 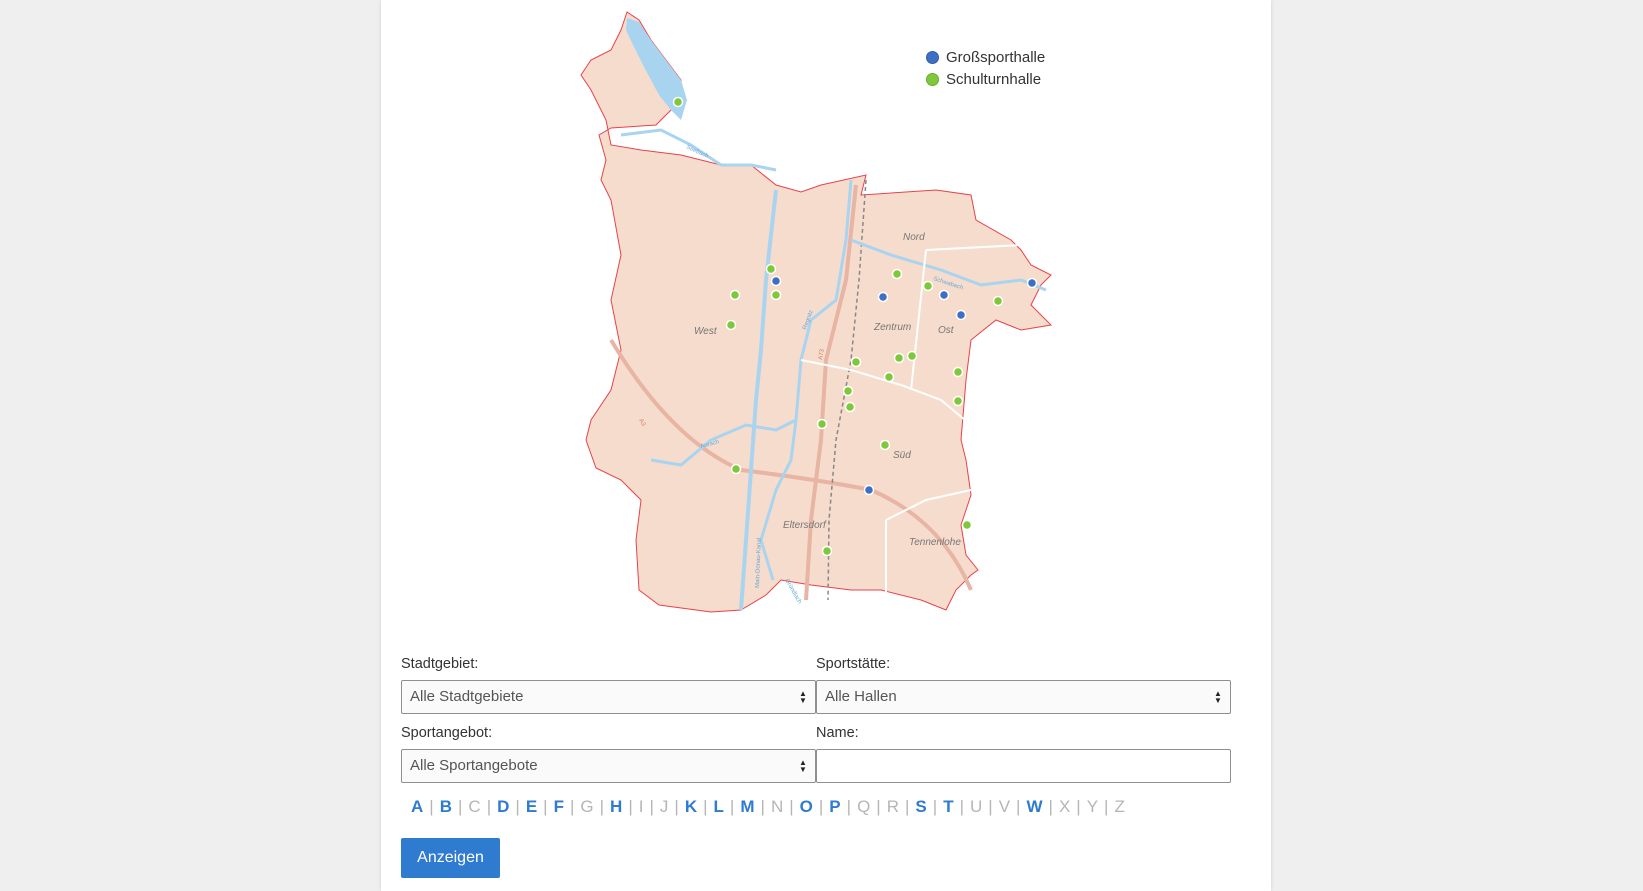 I want to click on legend-item-grosssporthalle: Großsporthalle, so click(x=985, y=57).